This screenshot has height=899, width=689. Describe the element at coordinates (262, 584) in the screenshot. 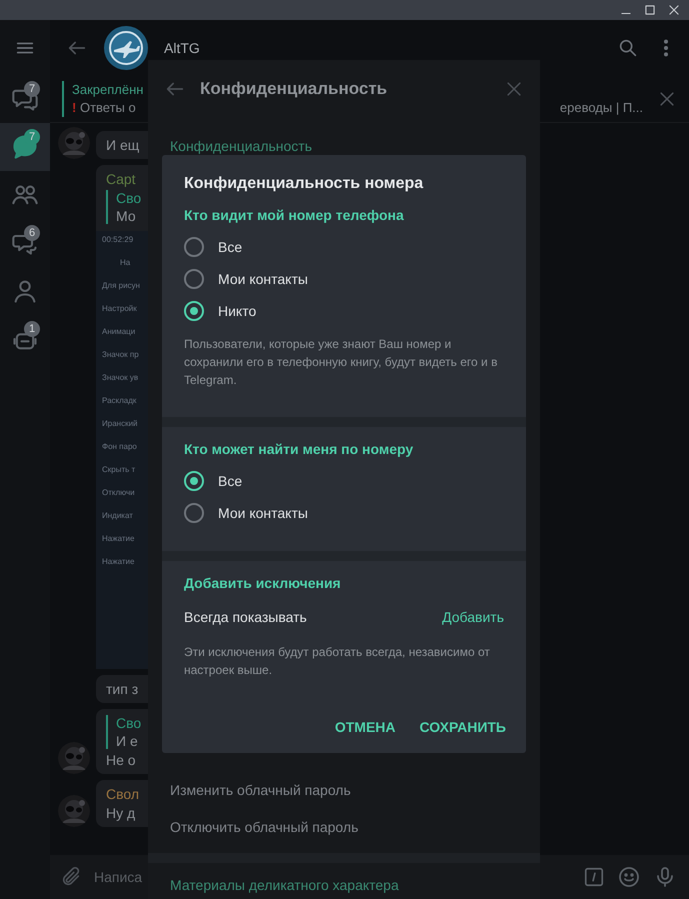

I see `section-header: Добавить исключения` at that location.